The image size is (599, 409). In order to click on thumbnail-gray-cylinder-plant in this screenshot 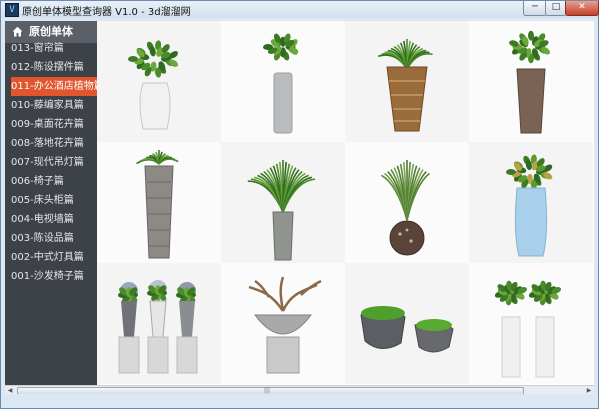, I will do `click(283, 81)`.